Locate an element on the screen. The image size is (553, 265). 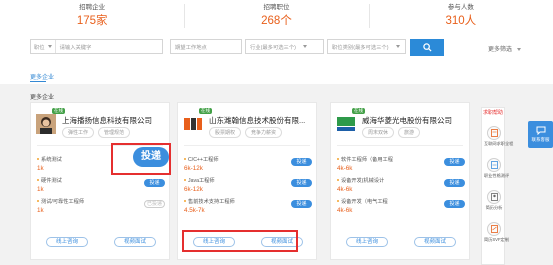
company-tags: 弹性工作 管理规范 is located at coordinates (96, 132).